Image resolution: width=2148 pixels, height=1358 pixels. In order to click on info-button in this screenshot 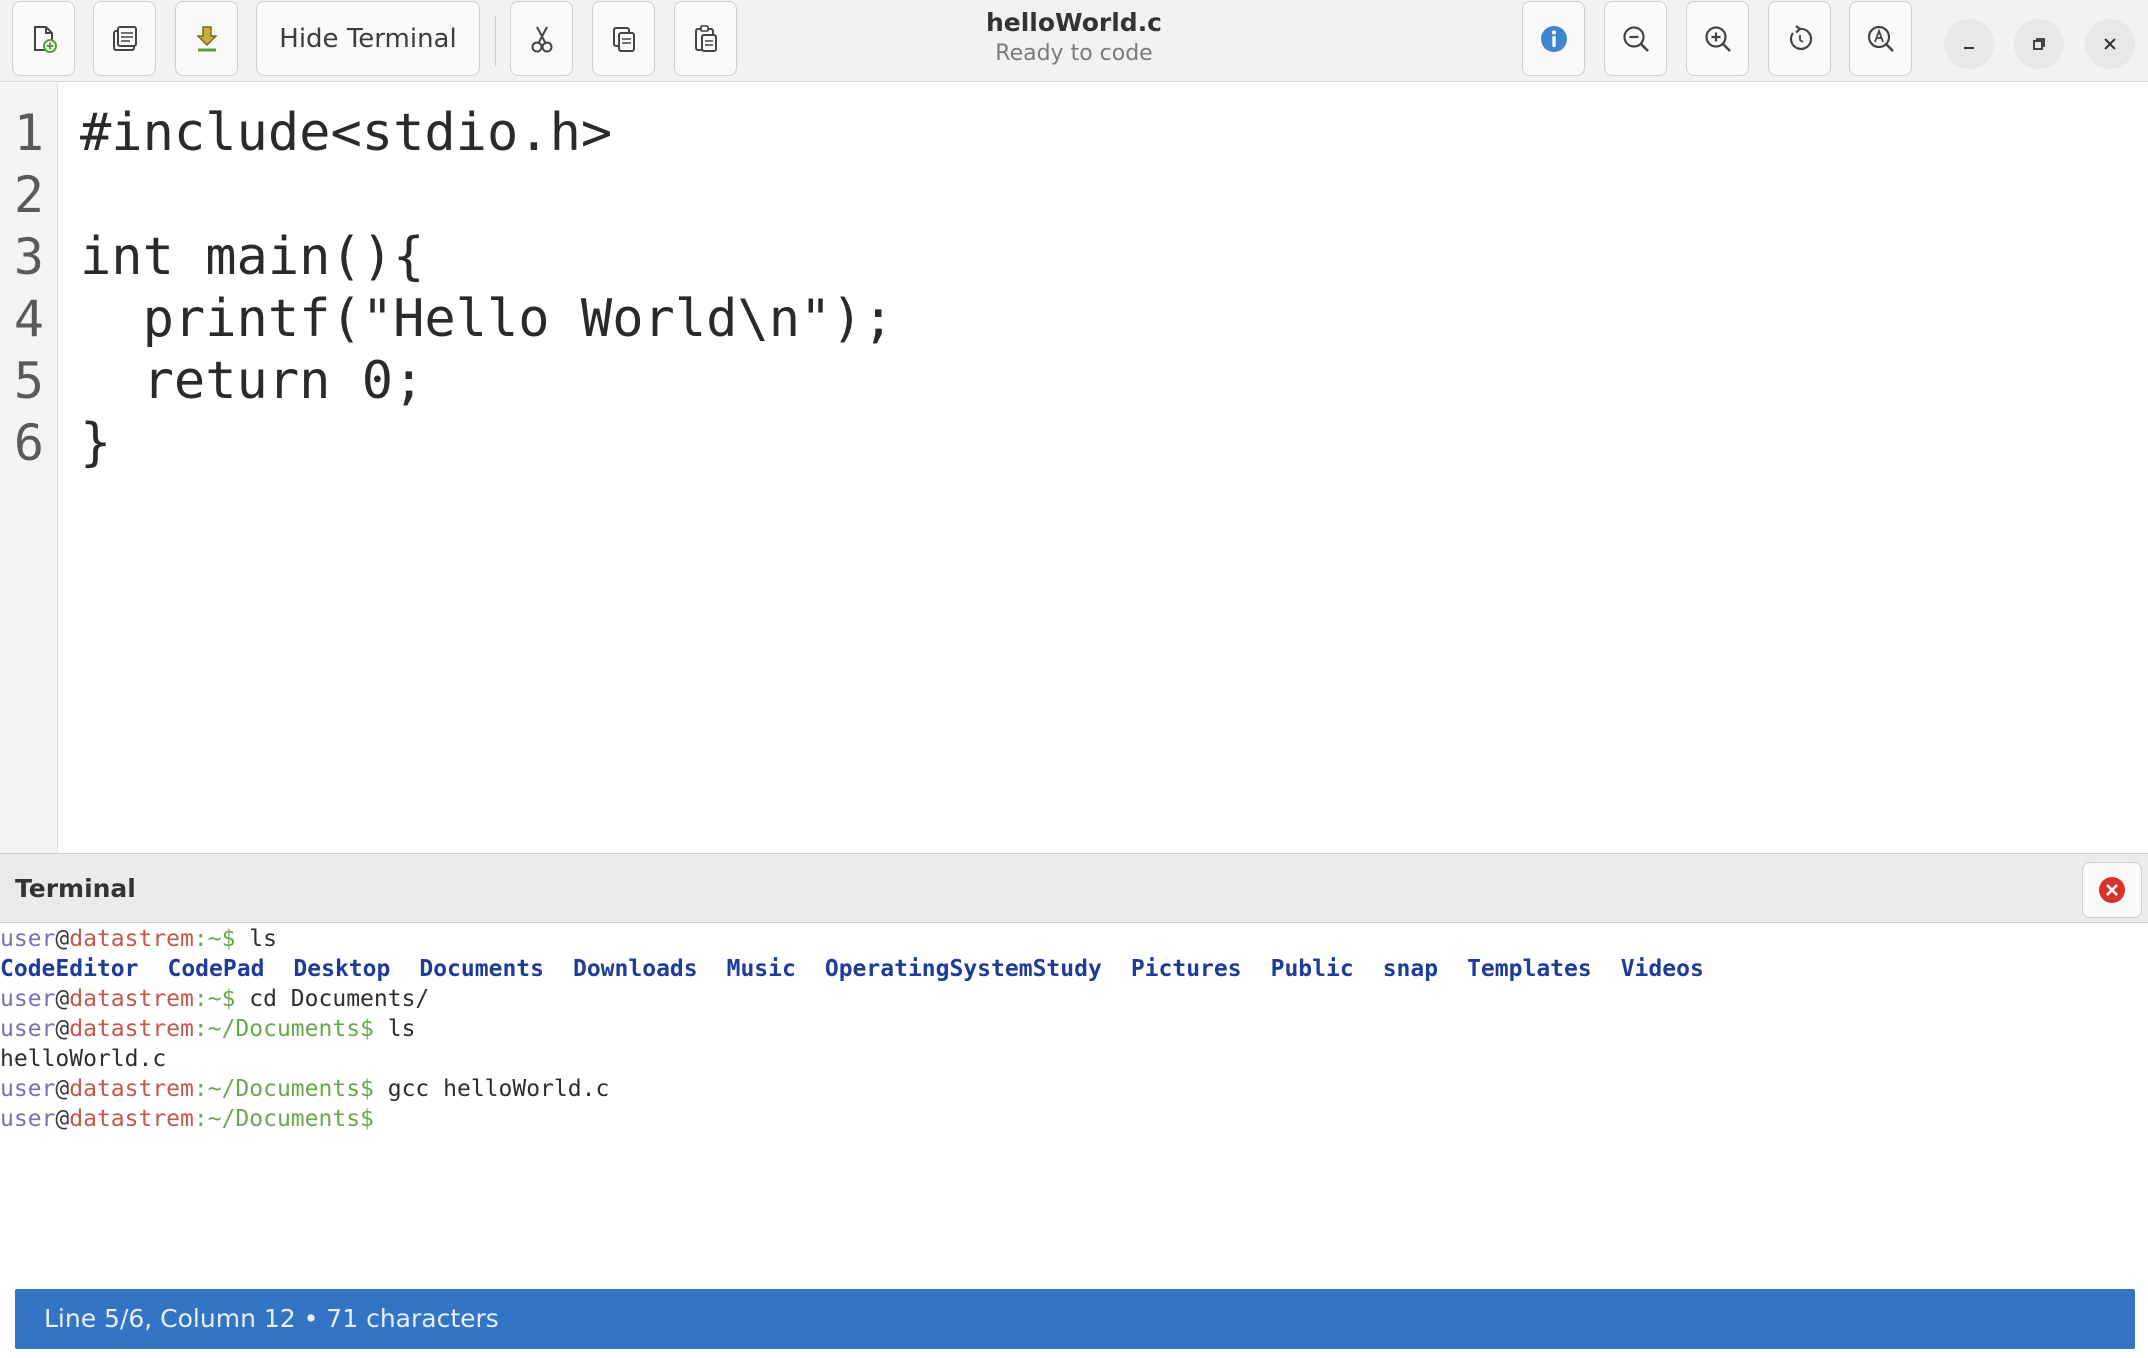, I will do `click(1553, 38)`.